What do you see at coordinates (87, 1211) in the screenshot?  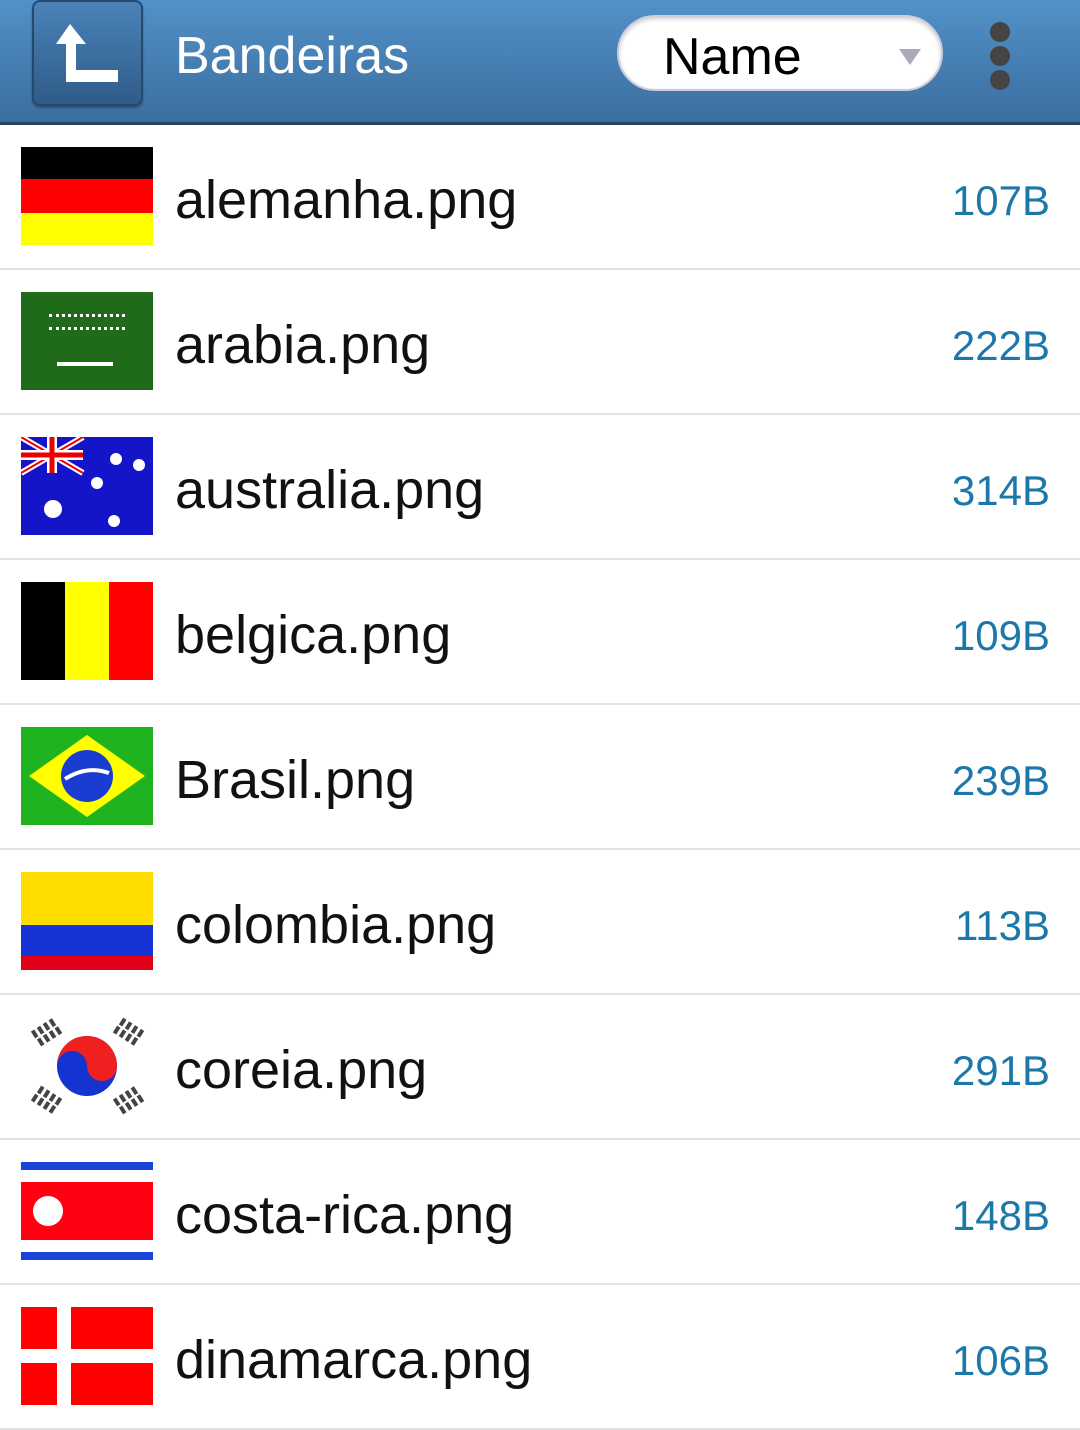 I see `flag-thumbnail-costa-rica` at bounding box center [87, 1211].